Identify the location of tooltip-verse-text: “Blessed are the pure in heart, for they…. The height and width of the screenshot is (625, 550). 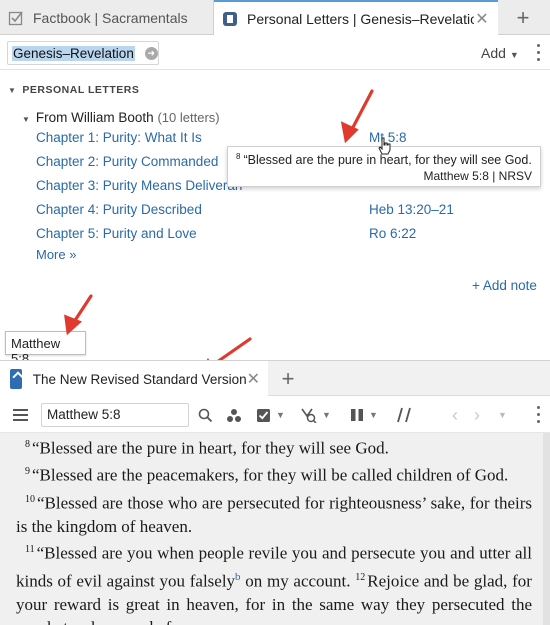
(387, 160).